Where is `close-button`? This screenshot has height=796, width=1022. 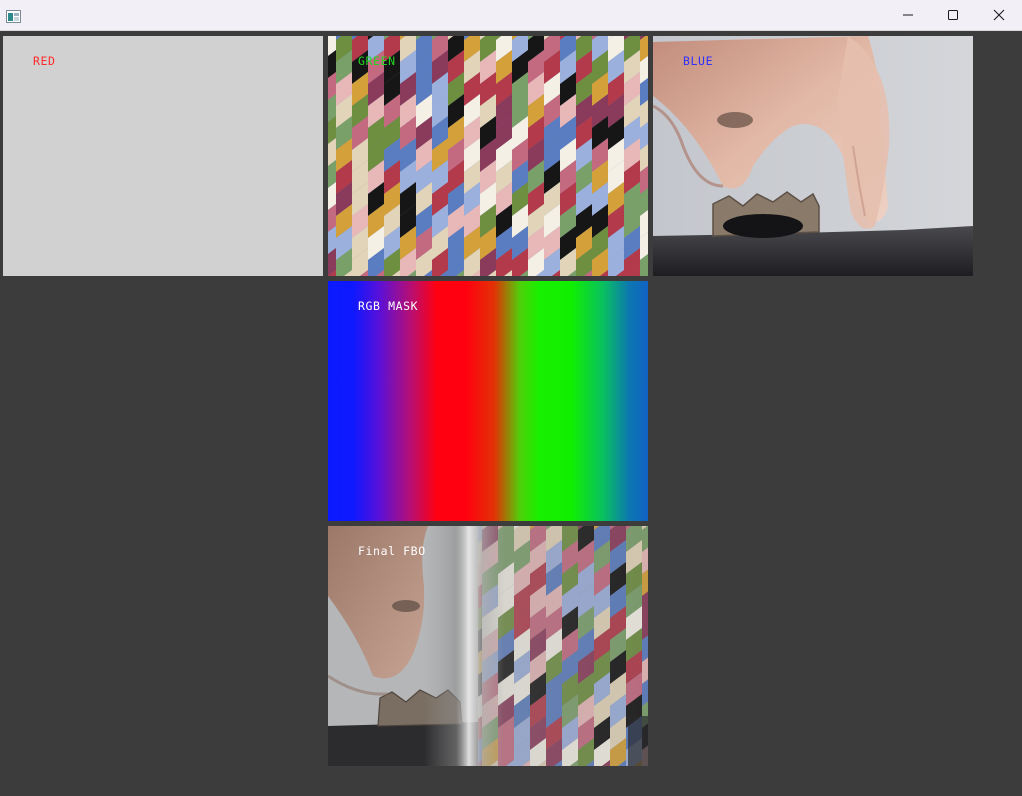 close-button is located at coordinates (999, 15).